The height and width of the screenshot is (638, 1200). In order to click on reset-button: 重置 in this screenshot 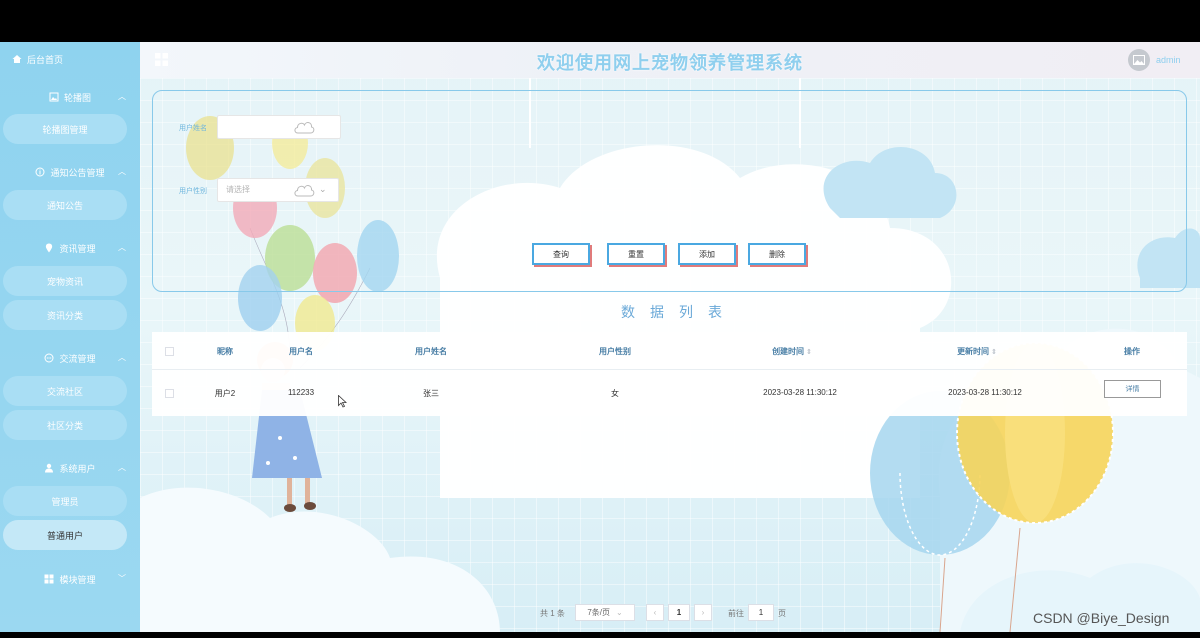, I will do `click(636, 254)`.